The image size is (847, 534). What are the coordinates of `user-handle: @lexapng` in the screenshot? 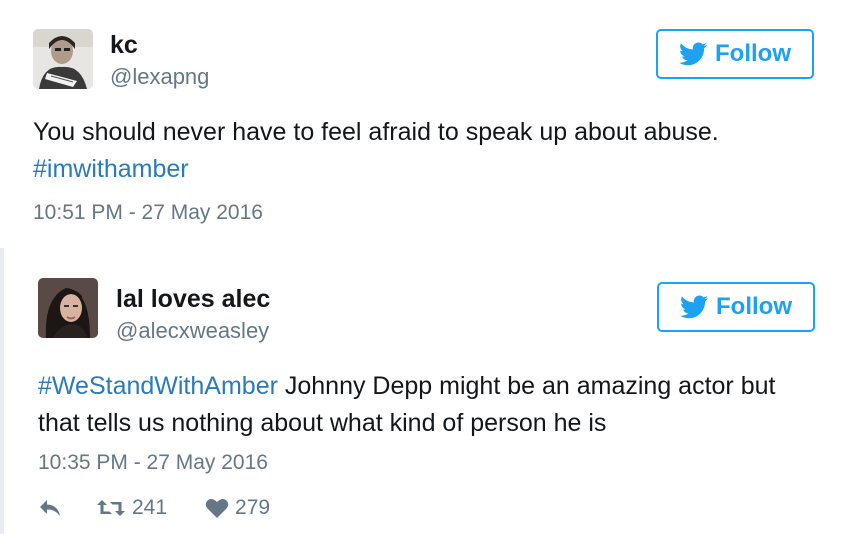 It's located at (159, 77).